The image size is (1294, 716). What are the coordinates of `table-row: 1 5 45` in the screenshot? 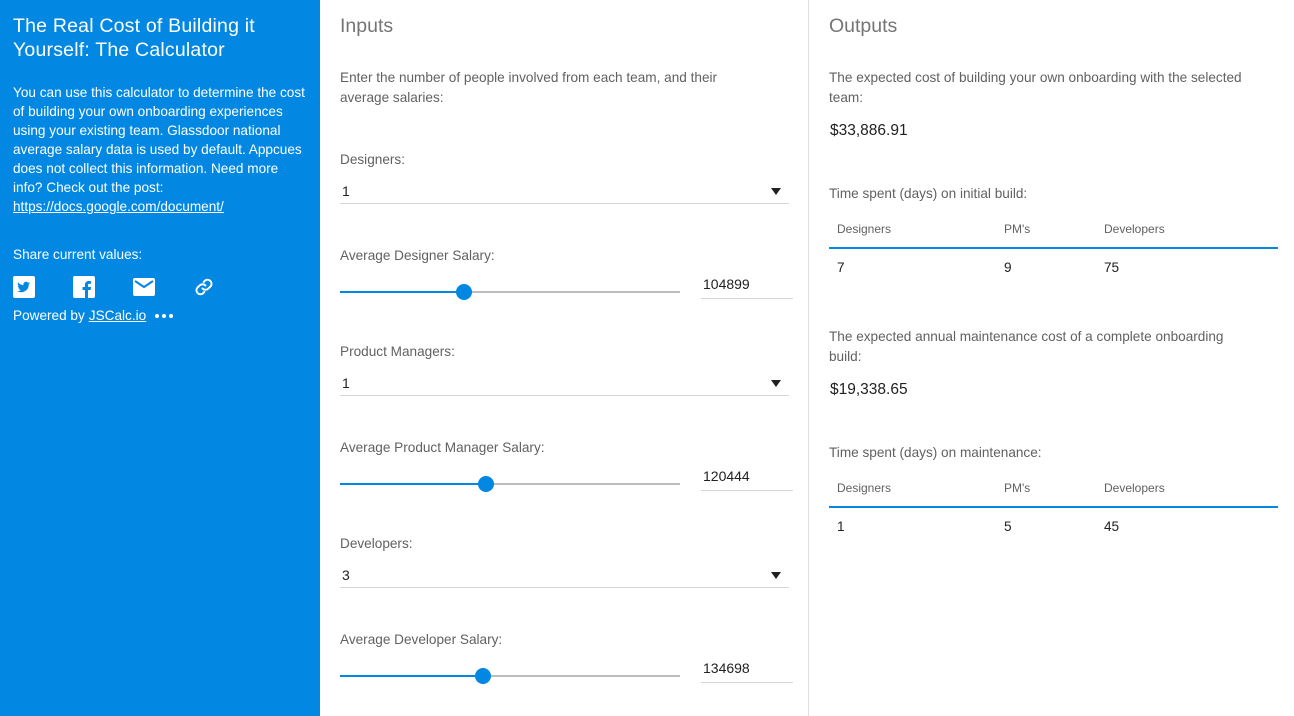 It's located at (1053, 526).